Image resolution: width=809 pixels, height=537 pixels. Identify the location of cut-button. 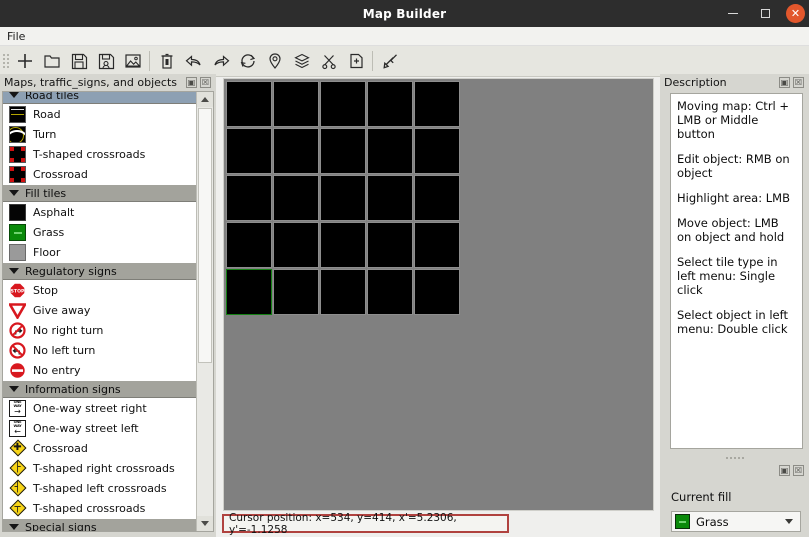
(328, 61).